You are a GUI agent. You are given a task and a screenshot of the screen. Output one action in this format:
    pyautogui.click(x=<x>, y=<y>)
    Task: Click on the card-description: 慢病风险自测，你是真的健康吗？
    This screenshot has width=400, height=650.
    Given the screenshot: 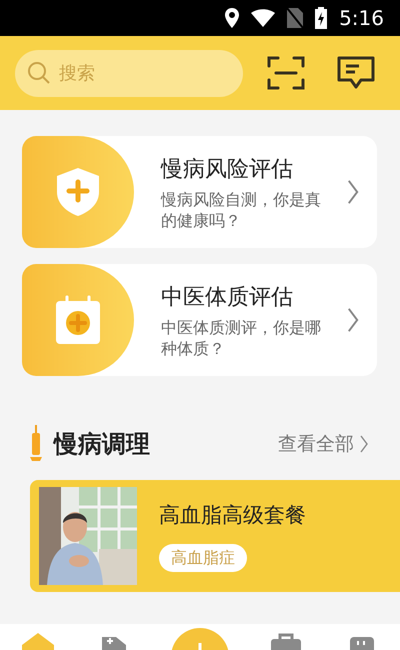 What is the action you would take?
    pyautogui.click(x=241, y=211)
    